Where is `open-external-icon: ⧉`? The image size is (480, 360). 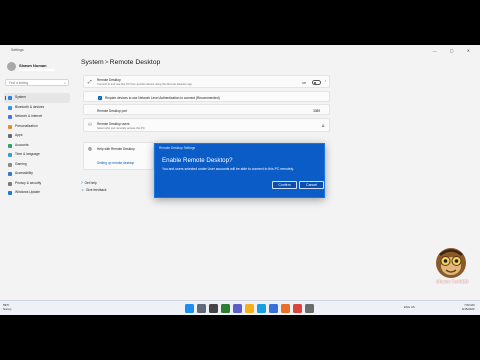
open-external-icon: ⧉ is located at coordinates (323, 126).